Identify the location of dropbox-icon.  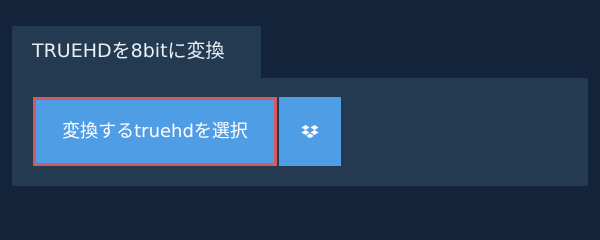
(310, 132).